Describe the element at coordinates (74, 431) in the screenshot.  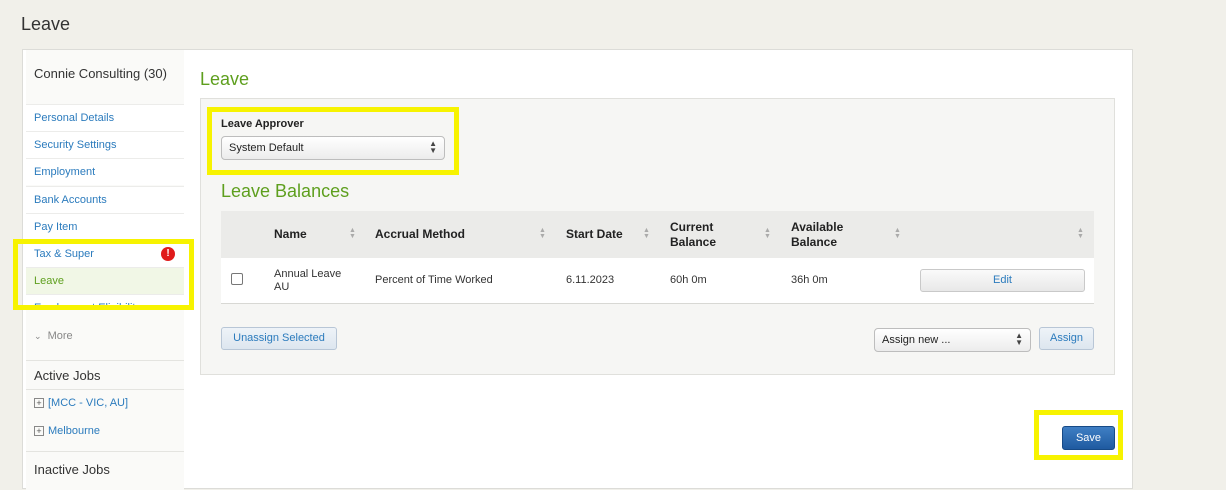
I see `job-label: Melbourne` at that location.